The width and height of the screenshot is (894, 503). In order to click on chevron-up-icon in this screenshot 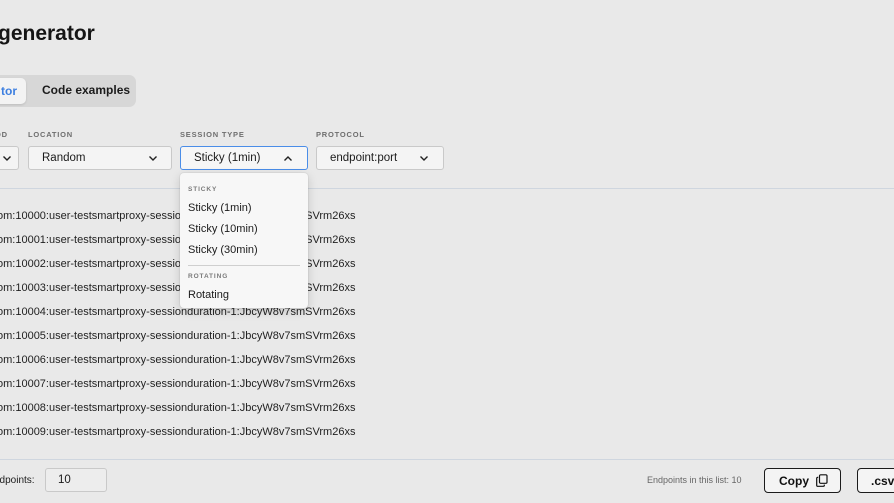, I will do `click(288, 158)`.